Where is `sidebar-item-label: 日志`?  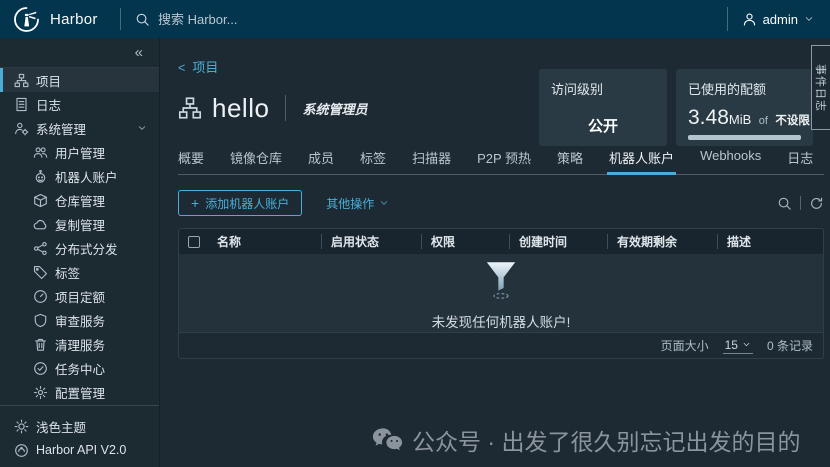 sidebar-item-label: 日志 is located at coordinates (49, 105).